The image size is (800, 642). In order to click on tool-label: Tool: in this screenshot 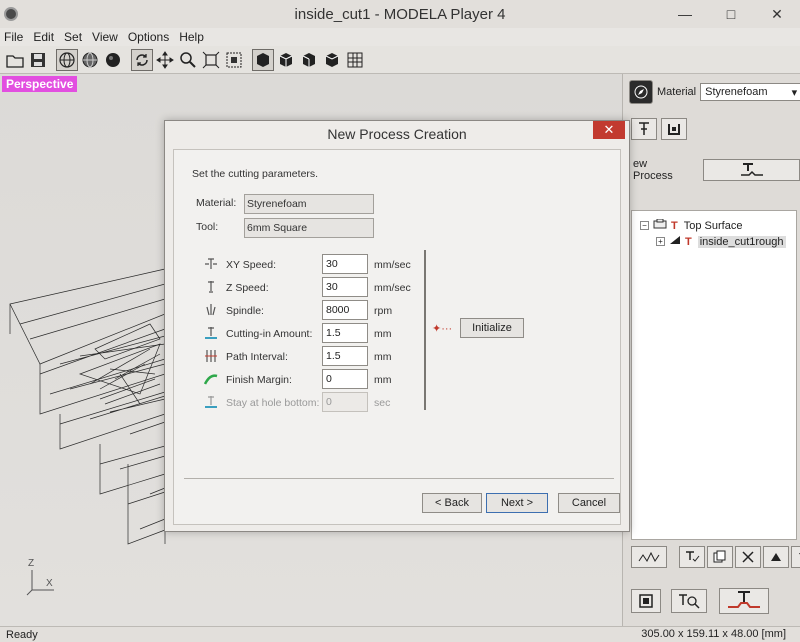, I will do `click(207, 227)`.